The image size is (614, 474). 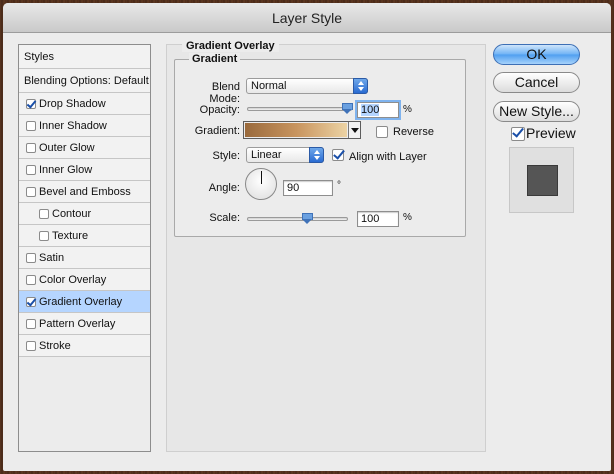 What do you see at coordinates (66, 170) in the screenshot?
I see `style-item-label: Inner Glow` at bounding box center [66, 170].